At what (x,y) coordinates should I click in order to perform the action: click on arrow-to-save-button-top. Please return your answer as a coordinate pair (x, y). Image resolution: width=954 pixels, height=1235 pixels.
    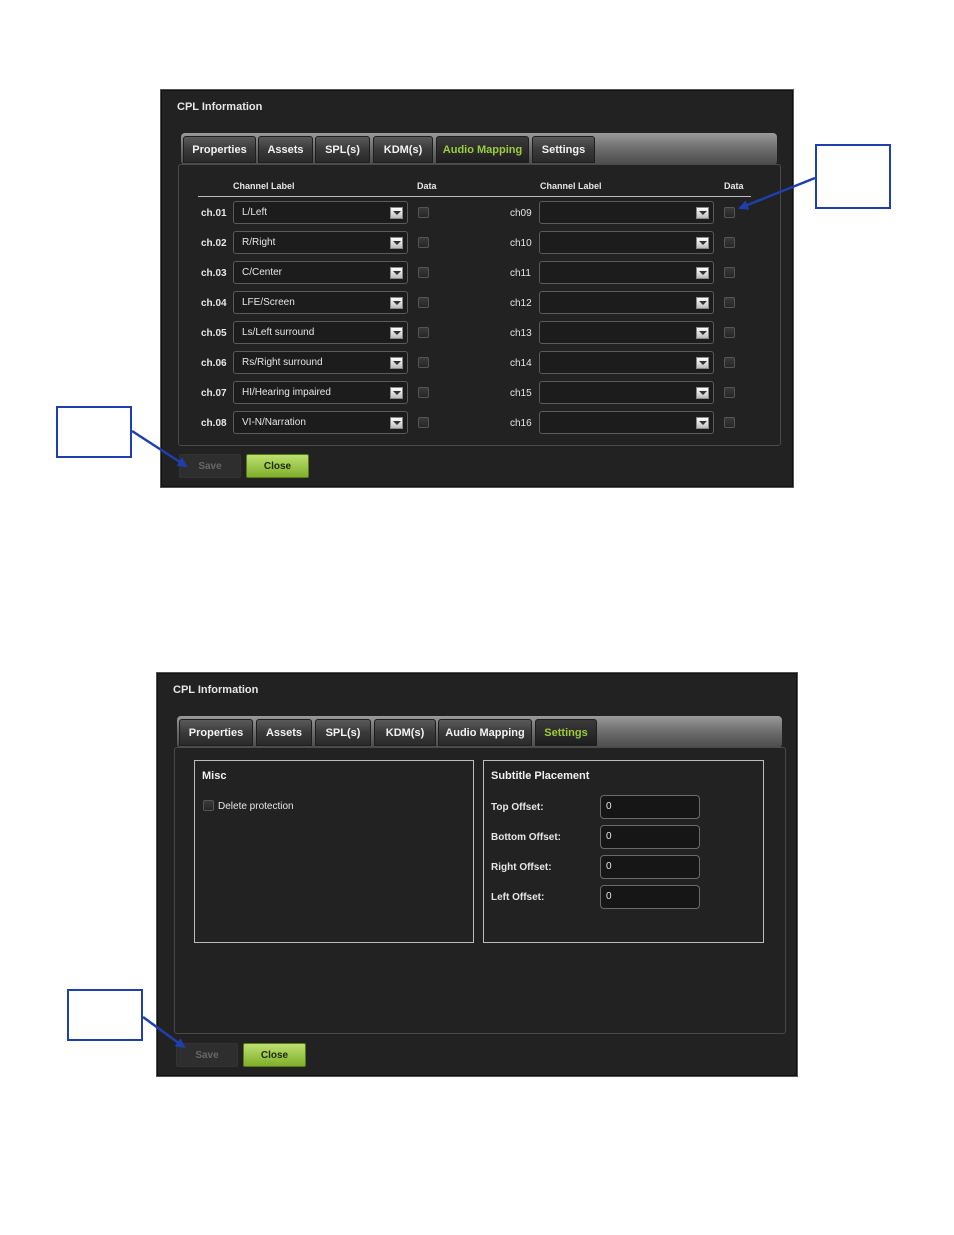
    Looking at the image, I should click on (159, 448).